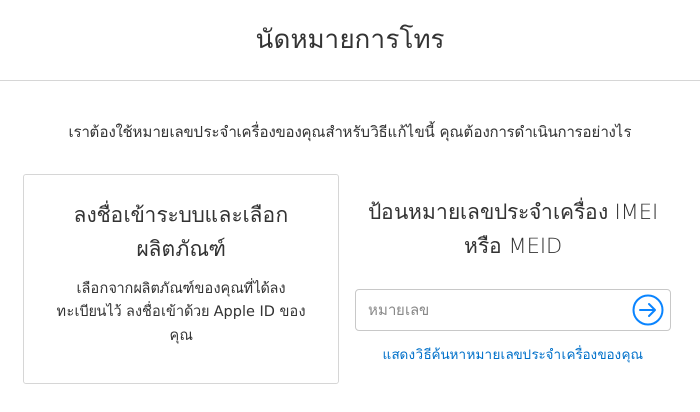 The height and width of the screenshot is (412, 700). Describe the element at coordinates (350, 40) in the screenshot. I see `page-title: นัดหมายการโทร` at that location.